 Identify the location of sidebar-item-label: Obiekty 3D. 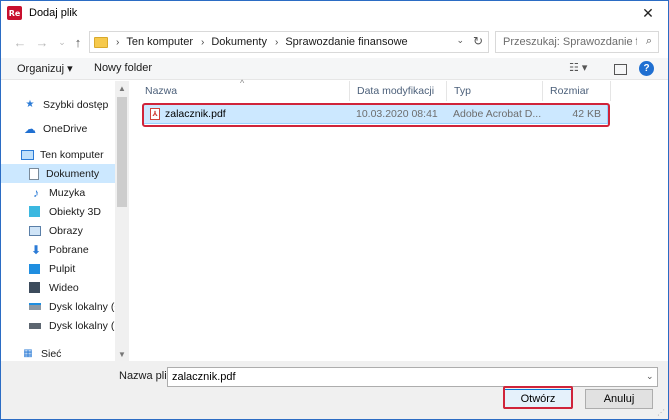
(75, 211).